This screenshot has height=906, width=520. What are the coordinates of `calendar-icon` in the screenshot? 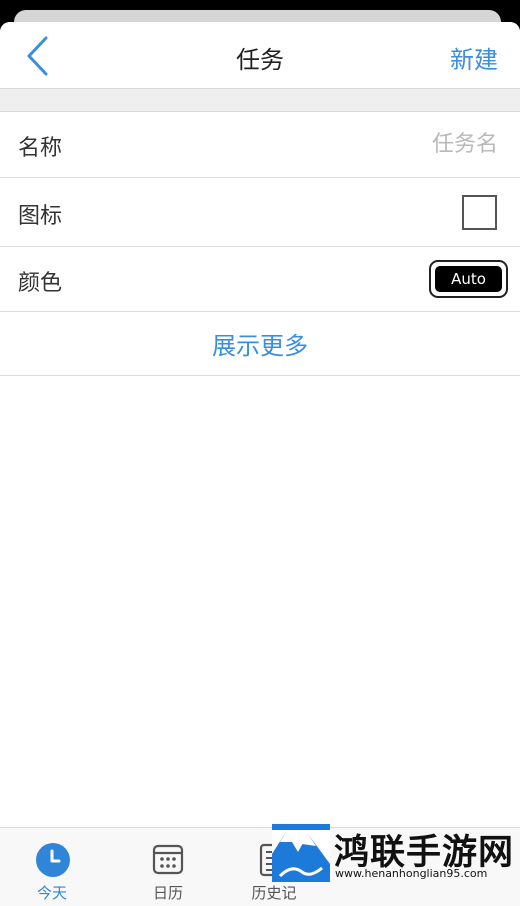 It's located at (168, 859).